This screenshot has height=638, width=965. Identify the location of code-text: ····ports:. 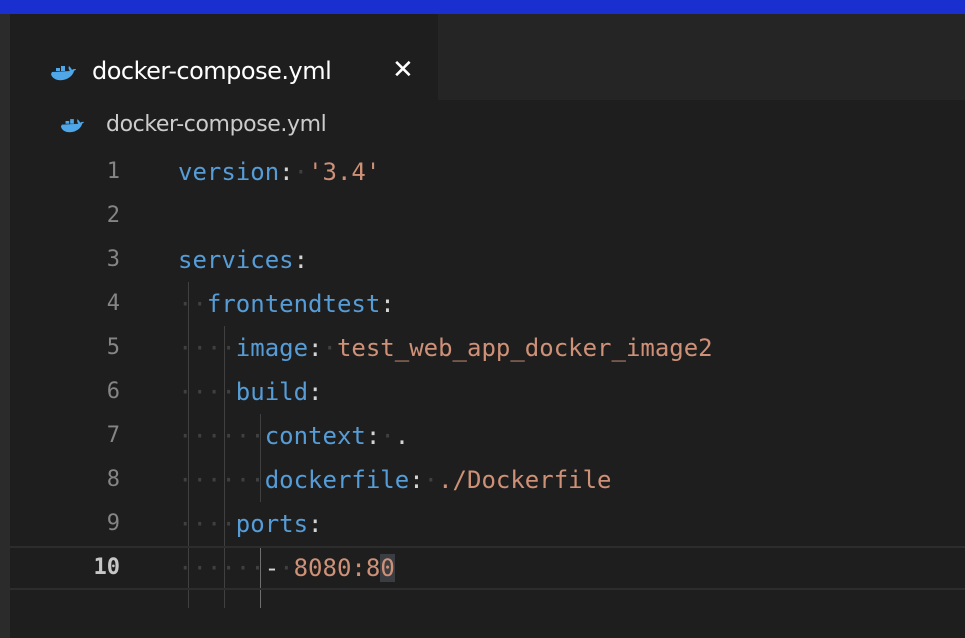
(250, 524).